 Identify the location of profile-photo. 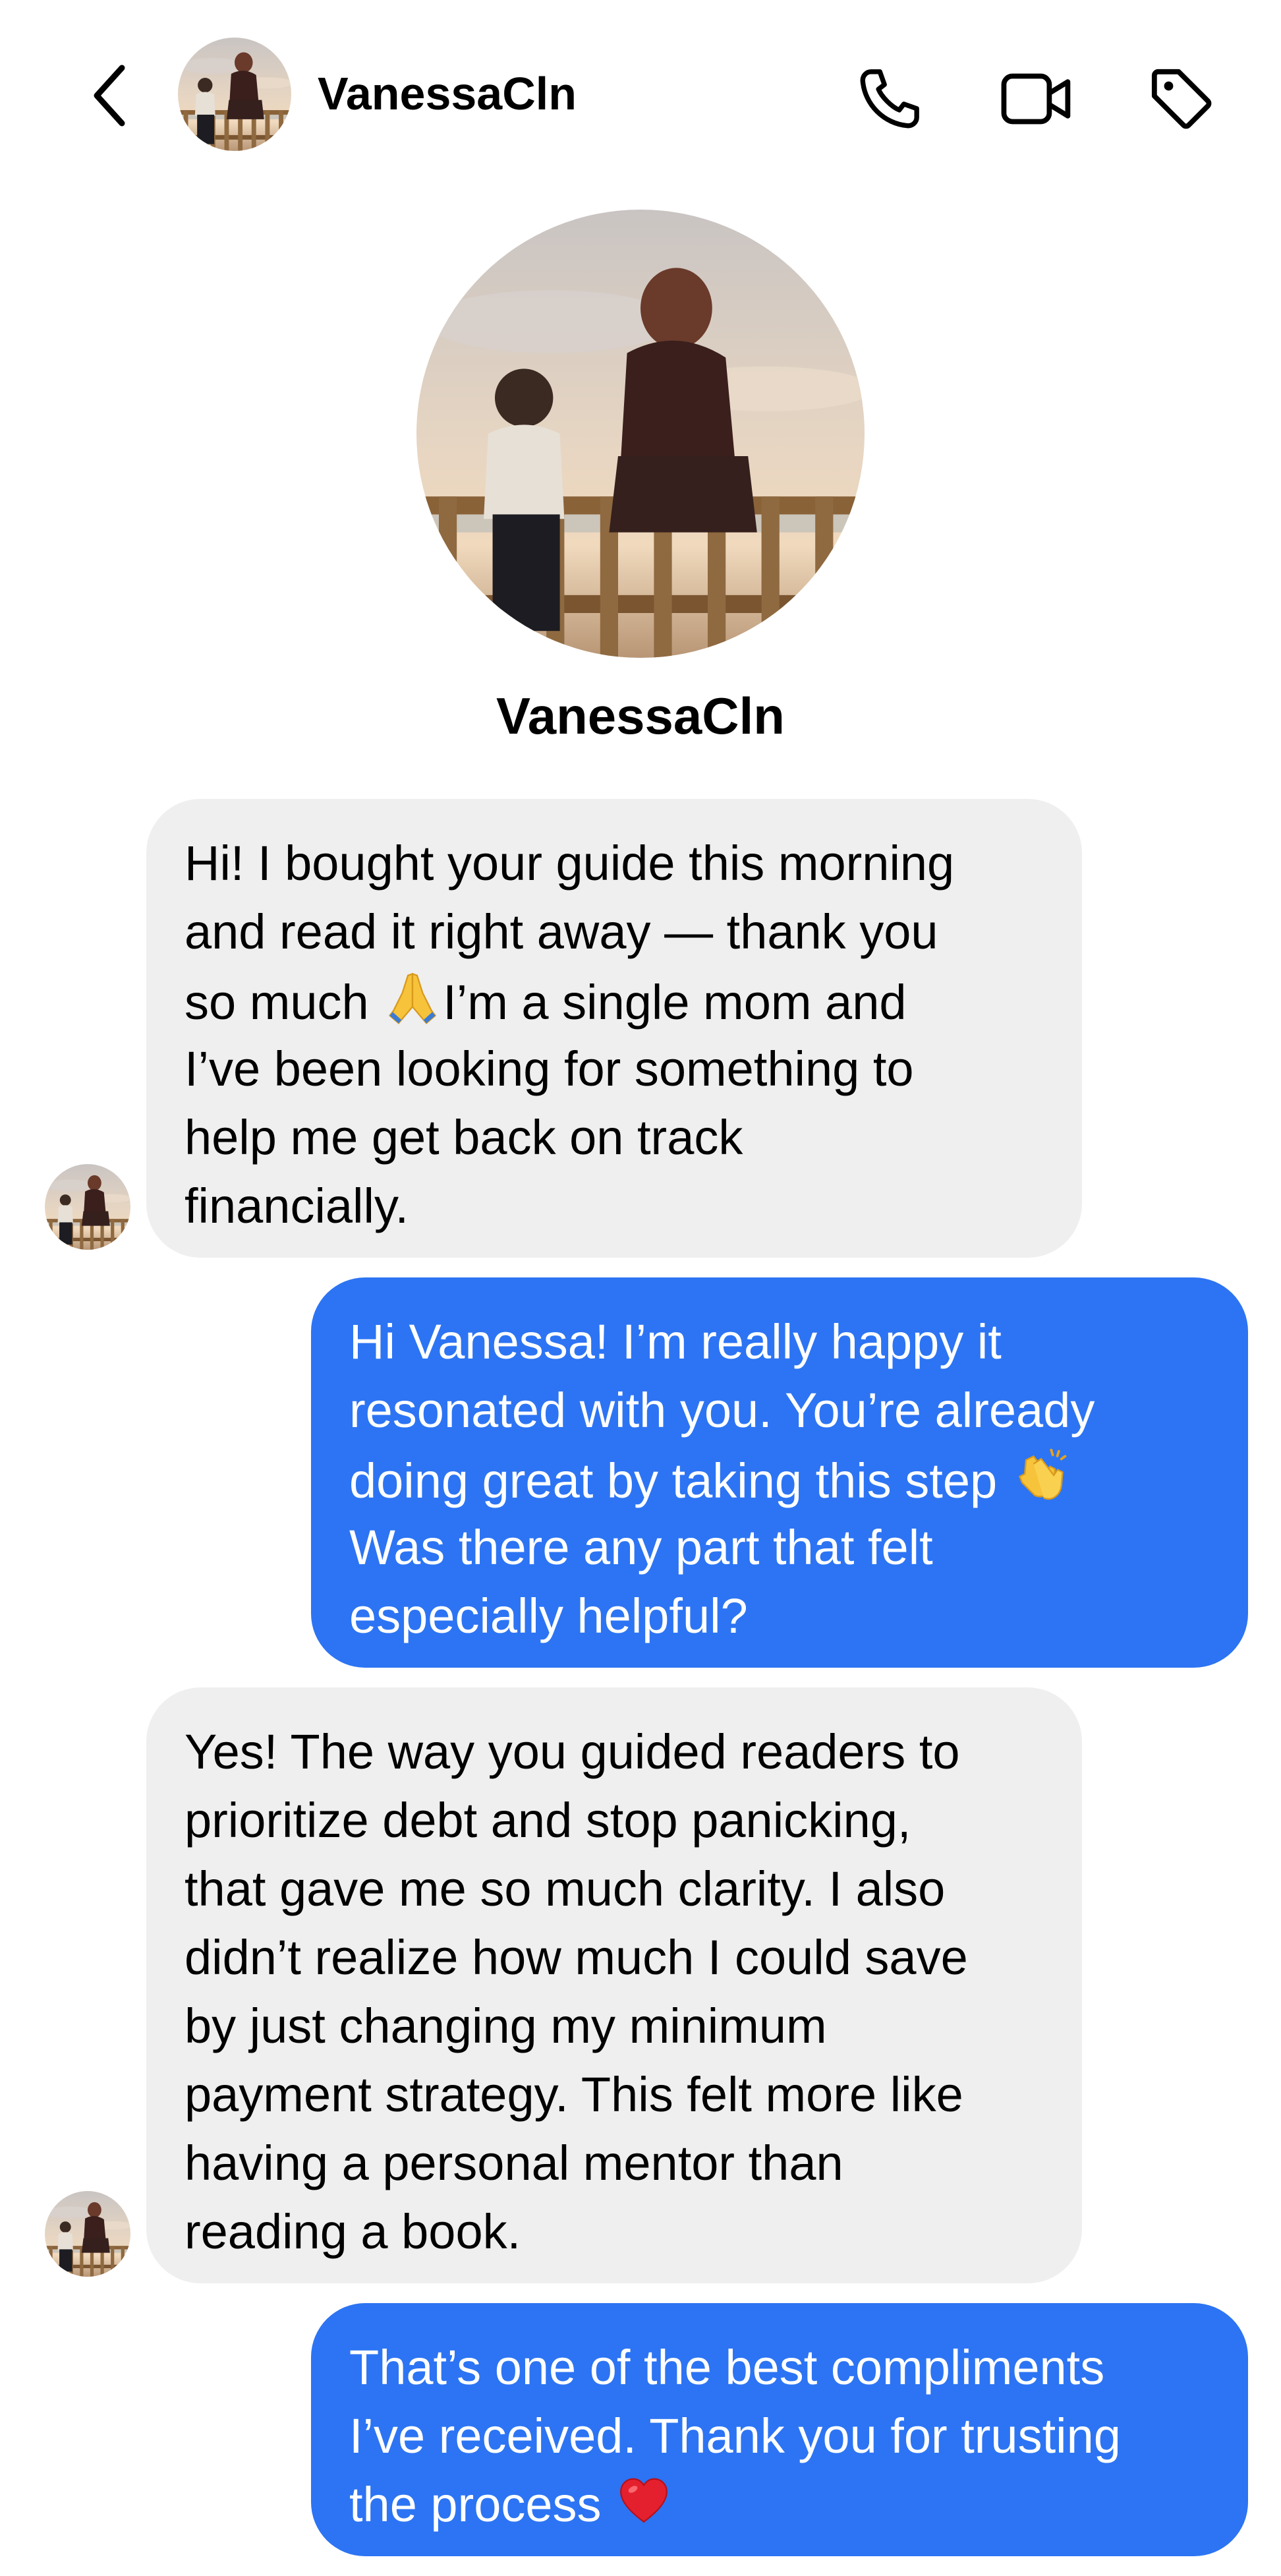
(640, 434).